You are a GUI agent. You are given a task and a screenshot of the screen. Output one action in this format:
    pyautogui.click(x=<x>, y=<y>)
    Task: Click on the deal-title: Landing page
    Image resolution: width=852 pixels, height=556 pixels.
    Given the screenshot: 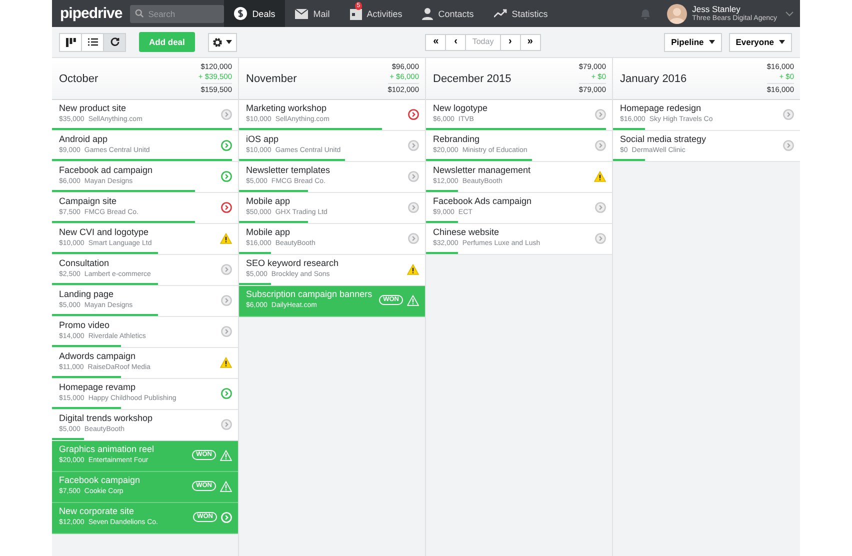 What is the action you would take?
    pyautogui.click(x=87, y=294)
    